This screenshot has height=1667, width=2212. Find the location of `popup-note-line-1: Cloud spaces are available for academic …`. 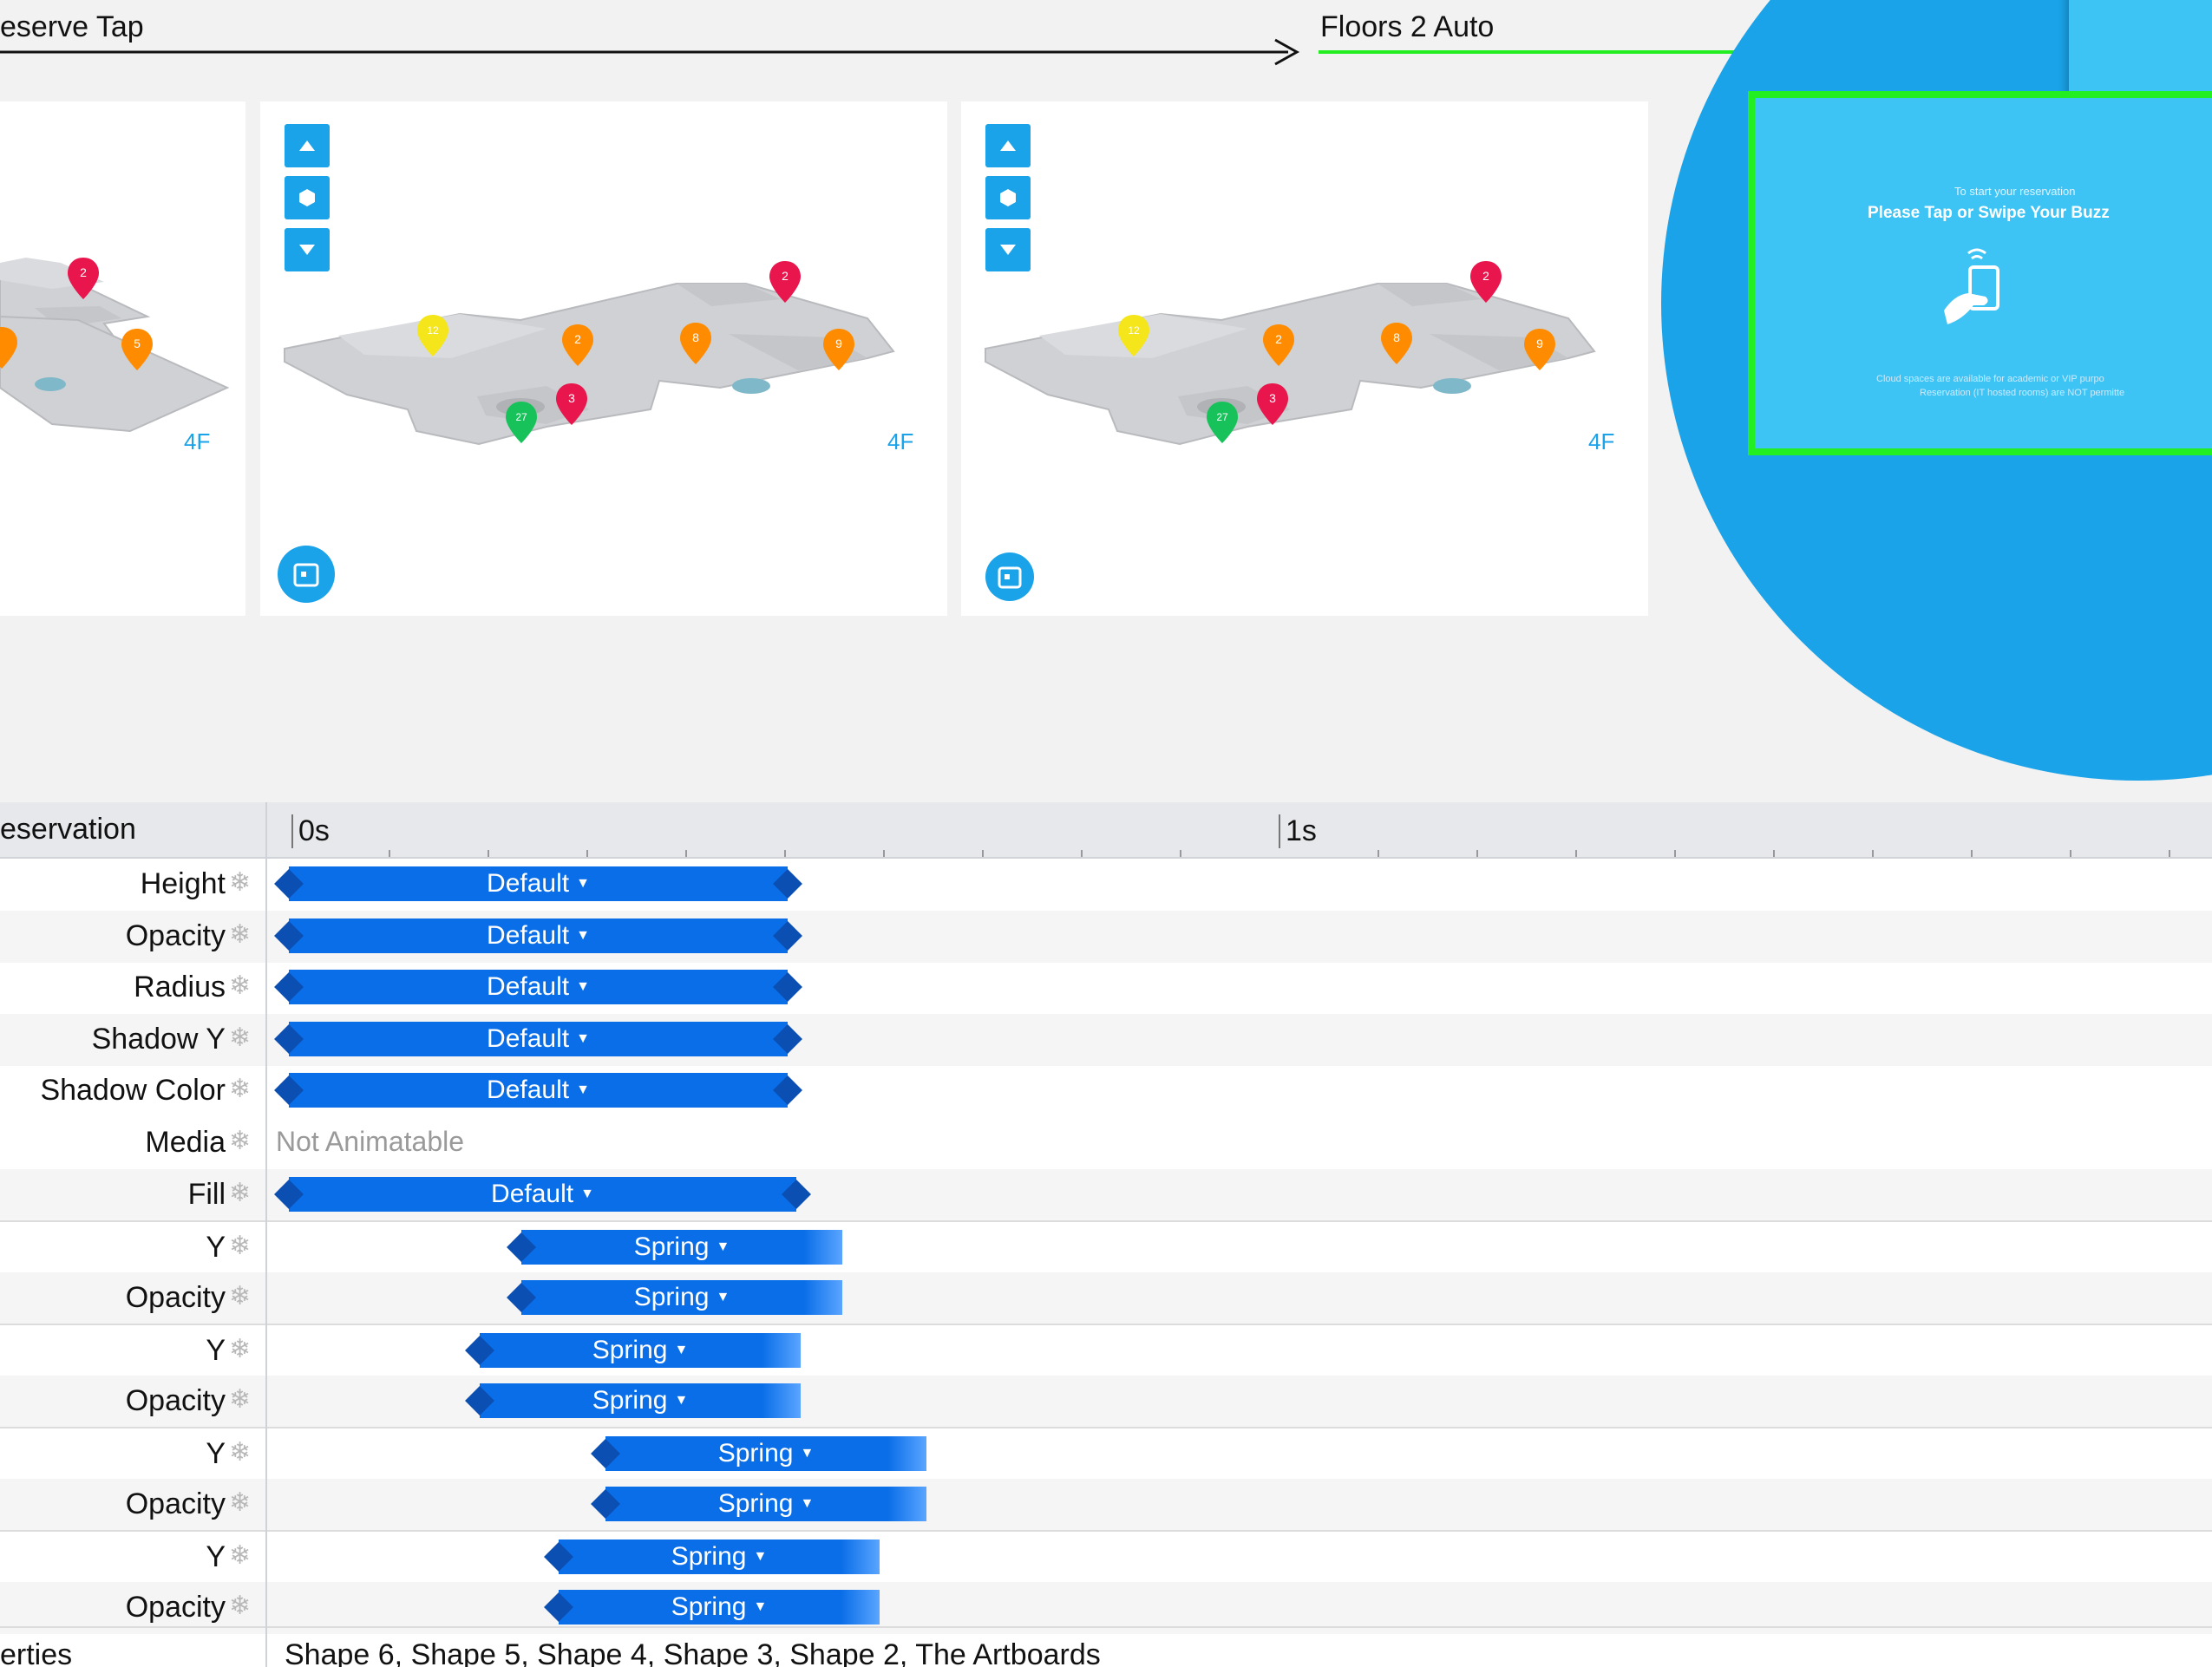

popup-note-line-1: Cloud spaces are available for academic … is located at coordinates (1990, 379).